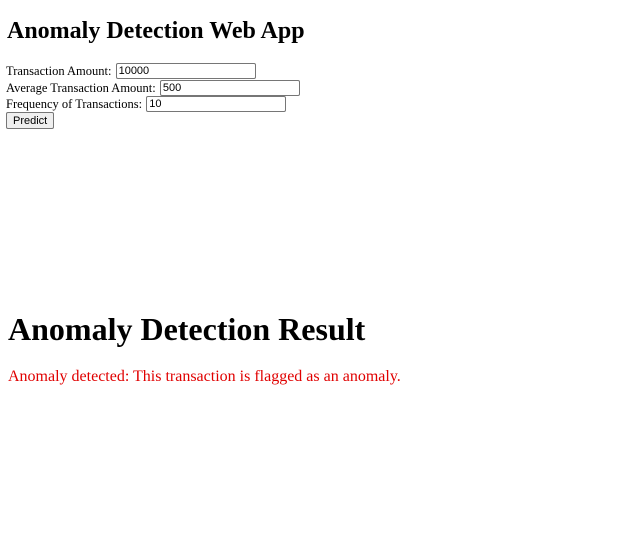 This screenshot has height=553, width=617. I want to click on average-amount-row: Average Transaction Amount:, so click(153, 87).